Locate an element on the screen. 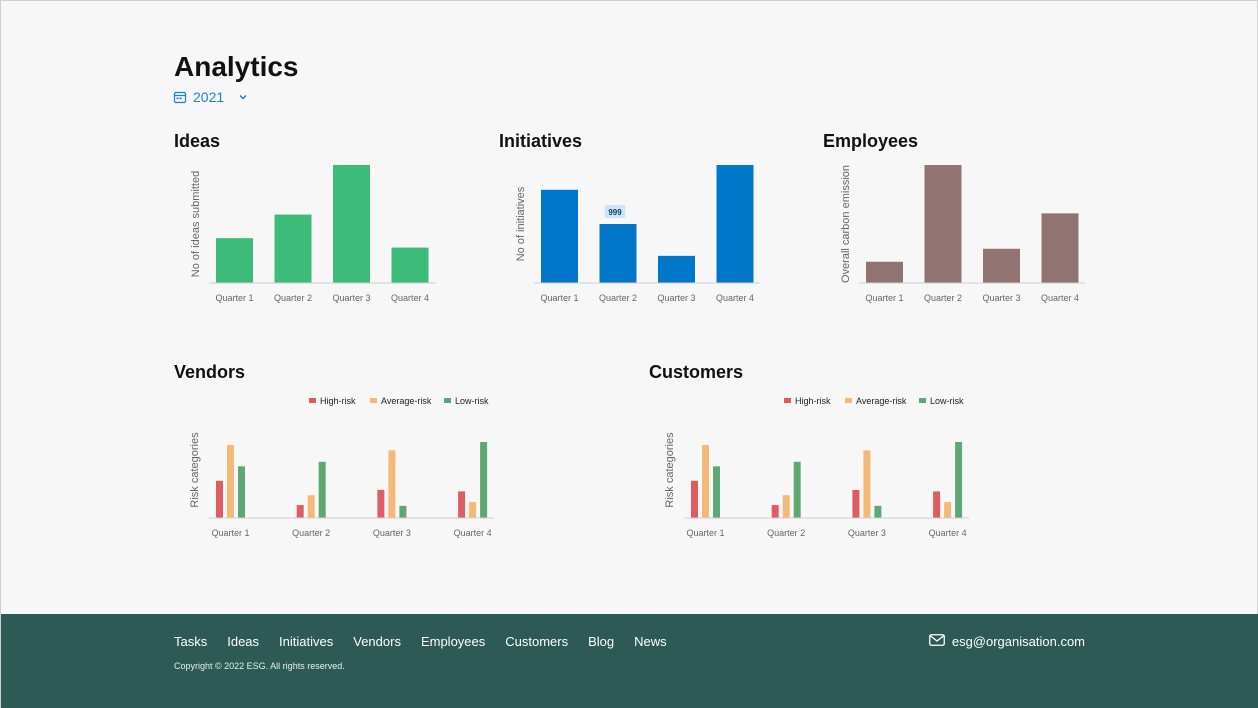  footer-link-news: News is located at coordinates (650, 641).